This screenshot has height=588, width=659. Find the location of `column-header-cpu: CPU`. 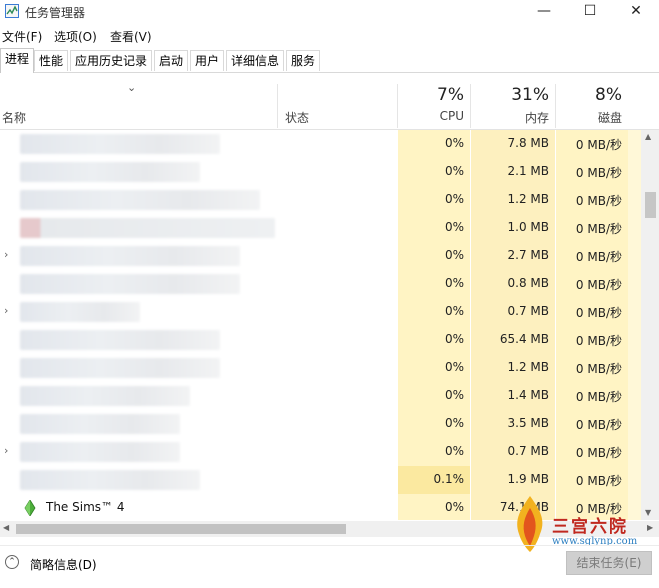

column-header-cpu: CPU is located at coordinates (432, 116).